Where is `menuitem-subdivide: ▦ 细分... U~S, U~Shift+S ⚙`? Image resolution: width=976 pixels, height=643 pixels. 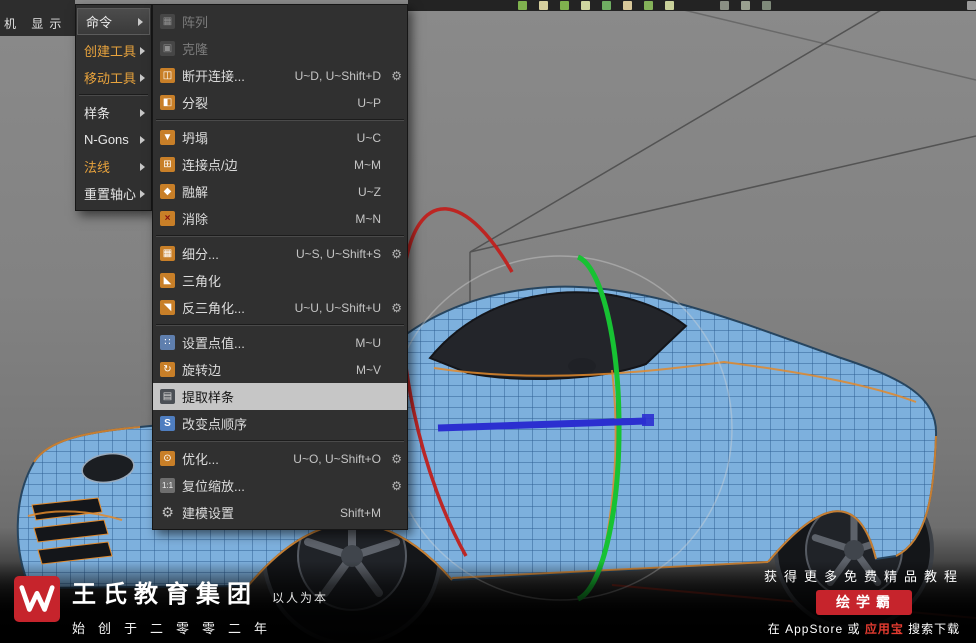 menuitem-subdivide: ▦ 细分... U~S, U~Shift+S ⚙ is located at coordinates (280, 253).